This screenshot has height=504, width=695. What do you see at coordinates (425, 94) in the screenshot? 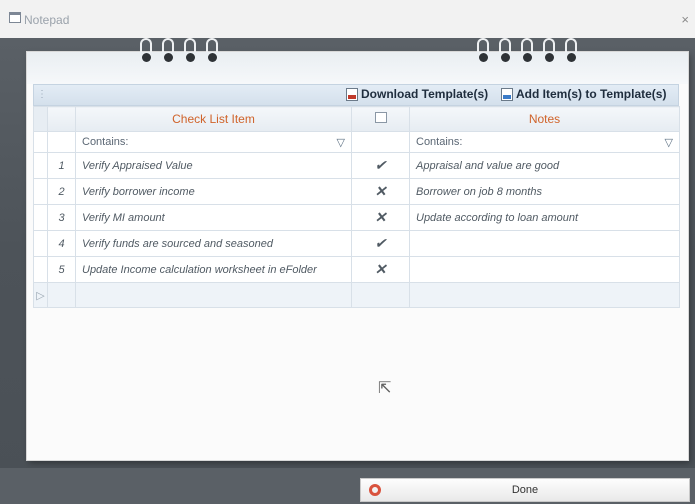
I see `download-templates-label: Download Template(s)` at bounding box center [425, 94].